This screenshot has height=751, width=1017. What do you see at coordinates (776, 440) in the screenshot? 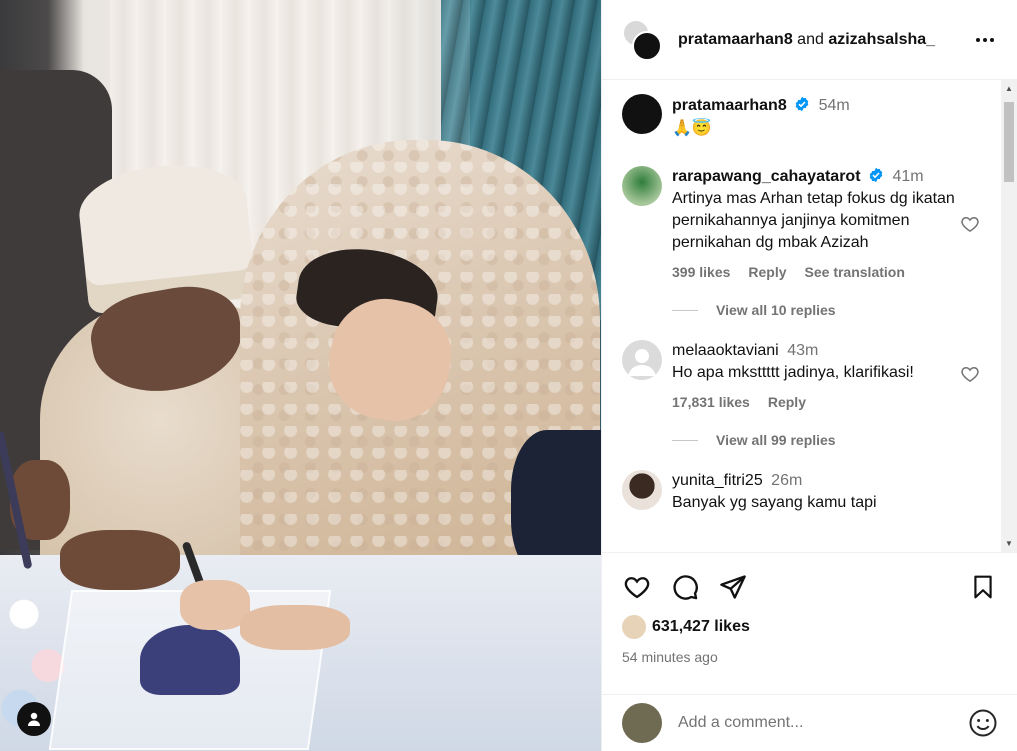
I see `view-replies-label: View all 99 replies` at bounding box center [776, 440].